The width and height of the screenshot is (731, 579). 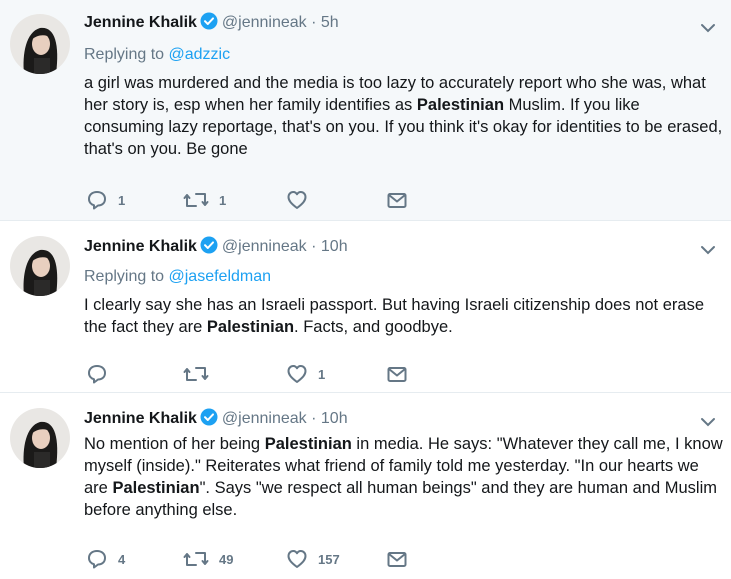 I want to click on retweet-button: 49, so click(x=208, y=559).